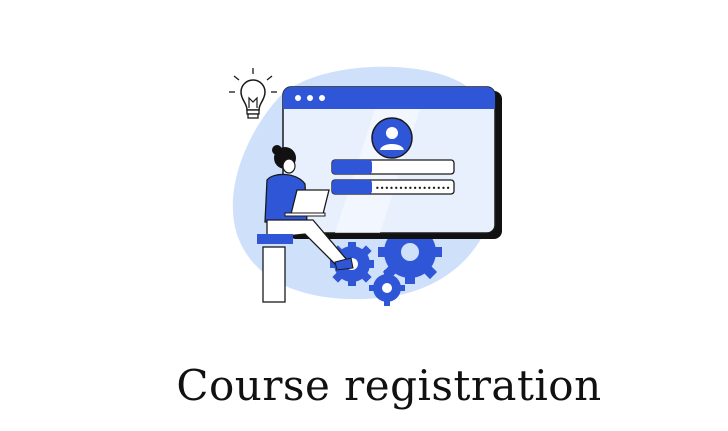 The height and width of the screenshot is (431, 728). I want to click on password-mask: ••••••••••••••••, so click(413, 188).